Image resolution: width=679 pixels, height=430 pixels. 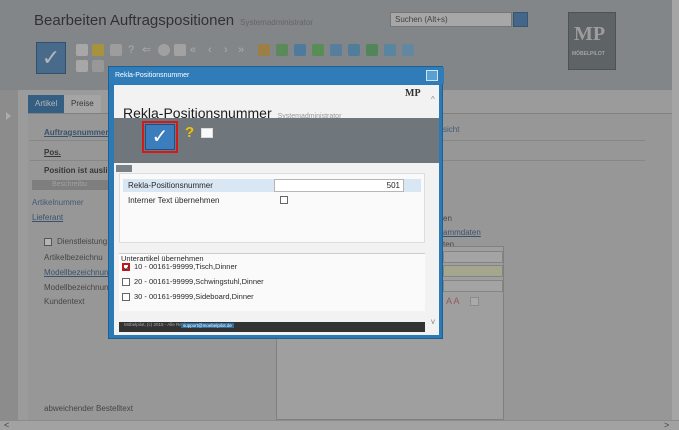 What do you see at coordinates (186, 266) in the screenshot?
I see `sub-article-item-1: 10 - 00161-99999,Tisch,Dinner` at bounding box center [186, 266].